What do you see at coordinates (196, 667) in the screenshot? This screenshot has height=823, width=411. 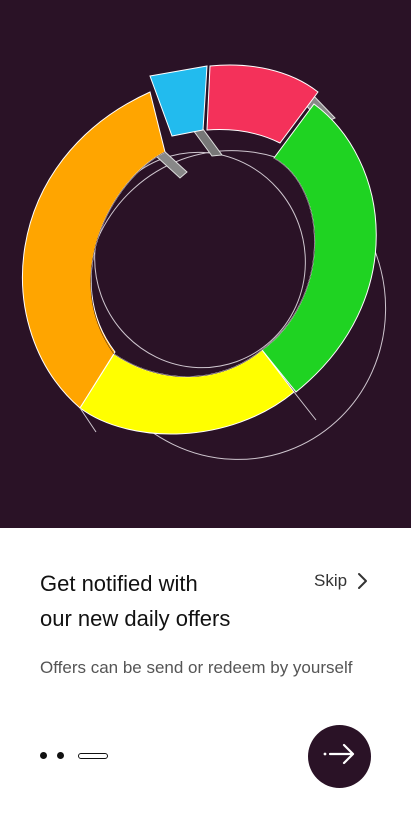 I see `onboarding-subtitle: Offers can be send or redeem by yourself` at bounding box center [196, 667].